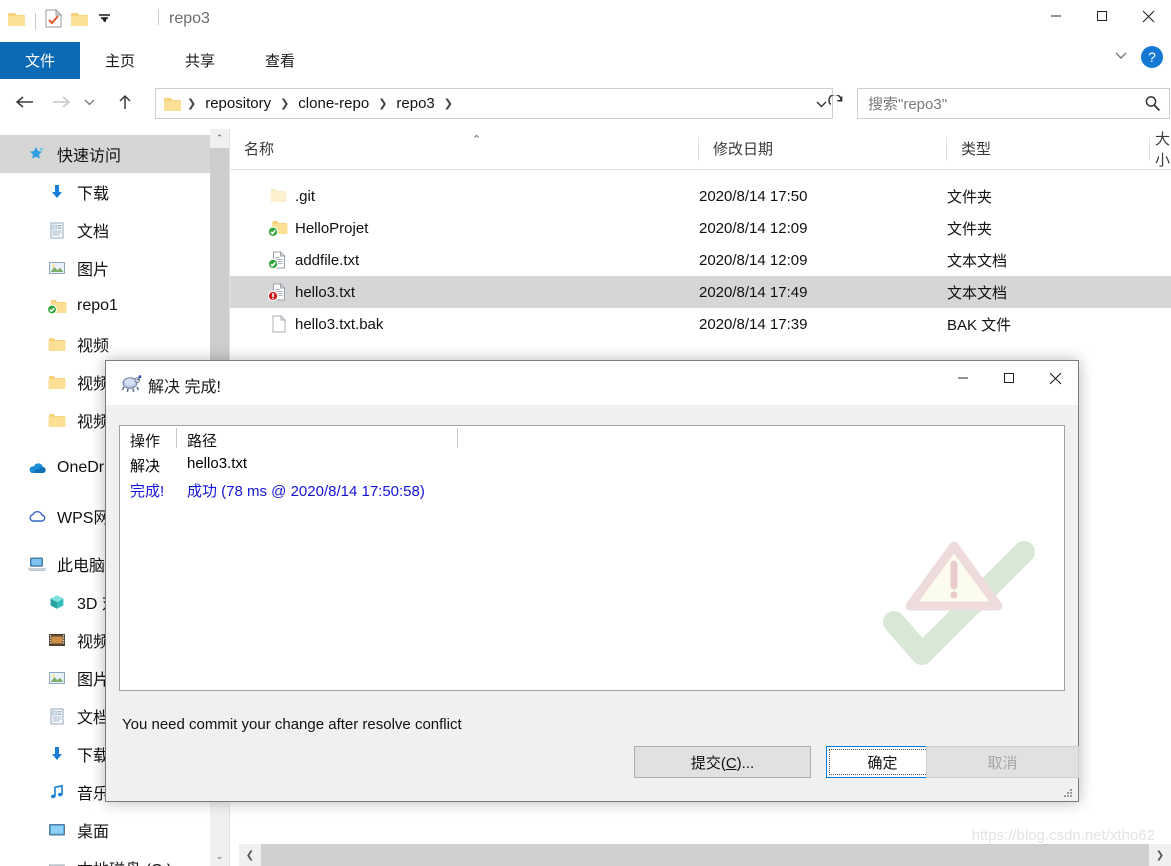 Image resolution: width=1171 pixels, height=866 pixels. I want to click on sidebar-item-4: repo1, so click(105, 306).